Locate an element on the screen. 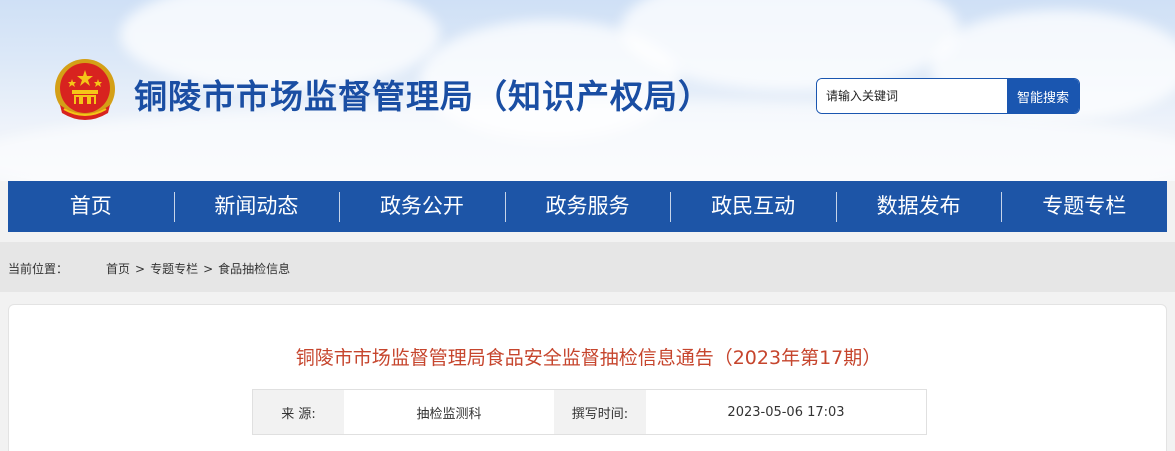 The height and width of the screenshot is (451, 1175). nav-item-data-release: 数据发布 is located at coordinates (918, 206).